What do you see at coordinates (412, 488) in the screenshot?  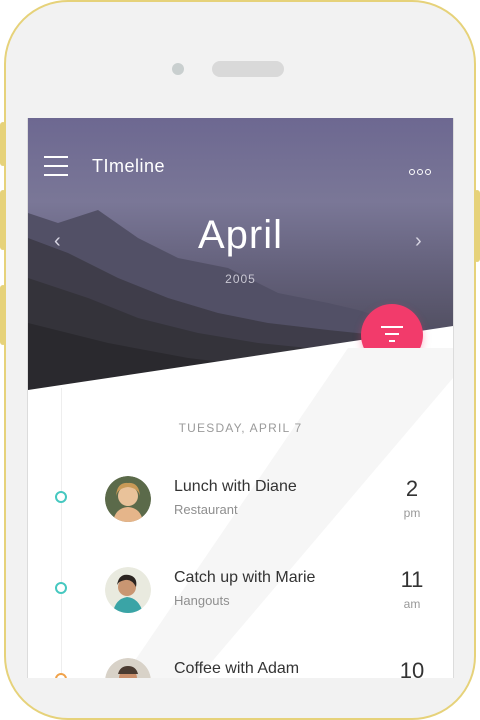 I see `event-time: 2` at bounding box center [412, 488].